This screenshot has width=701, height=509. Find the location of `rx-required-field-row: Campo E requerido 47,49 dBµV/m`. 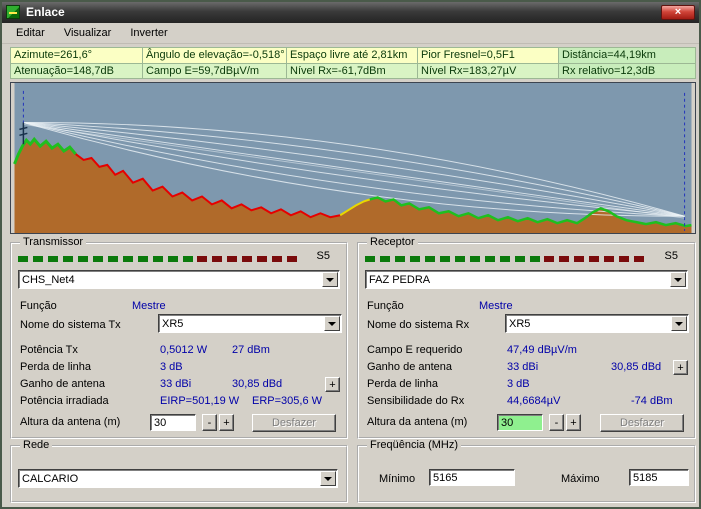

rx-required-field-row: Campo E requerido 47,49 dBµV/m is located at coordinates (528, 350).